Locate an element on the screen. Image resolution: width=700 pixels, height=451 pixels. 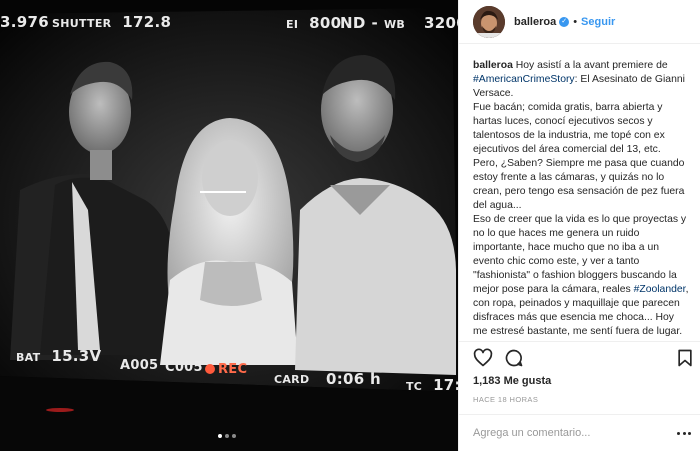
follow-button: Seguir is located at coordinates (598, 22).